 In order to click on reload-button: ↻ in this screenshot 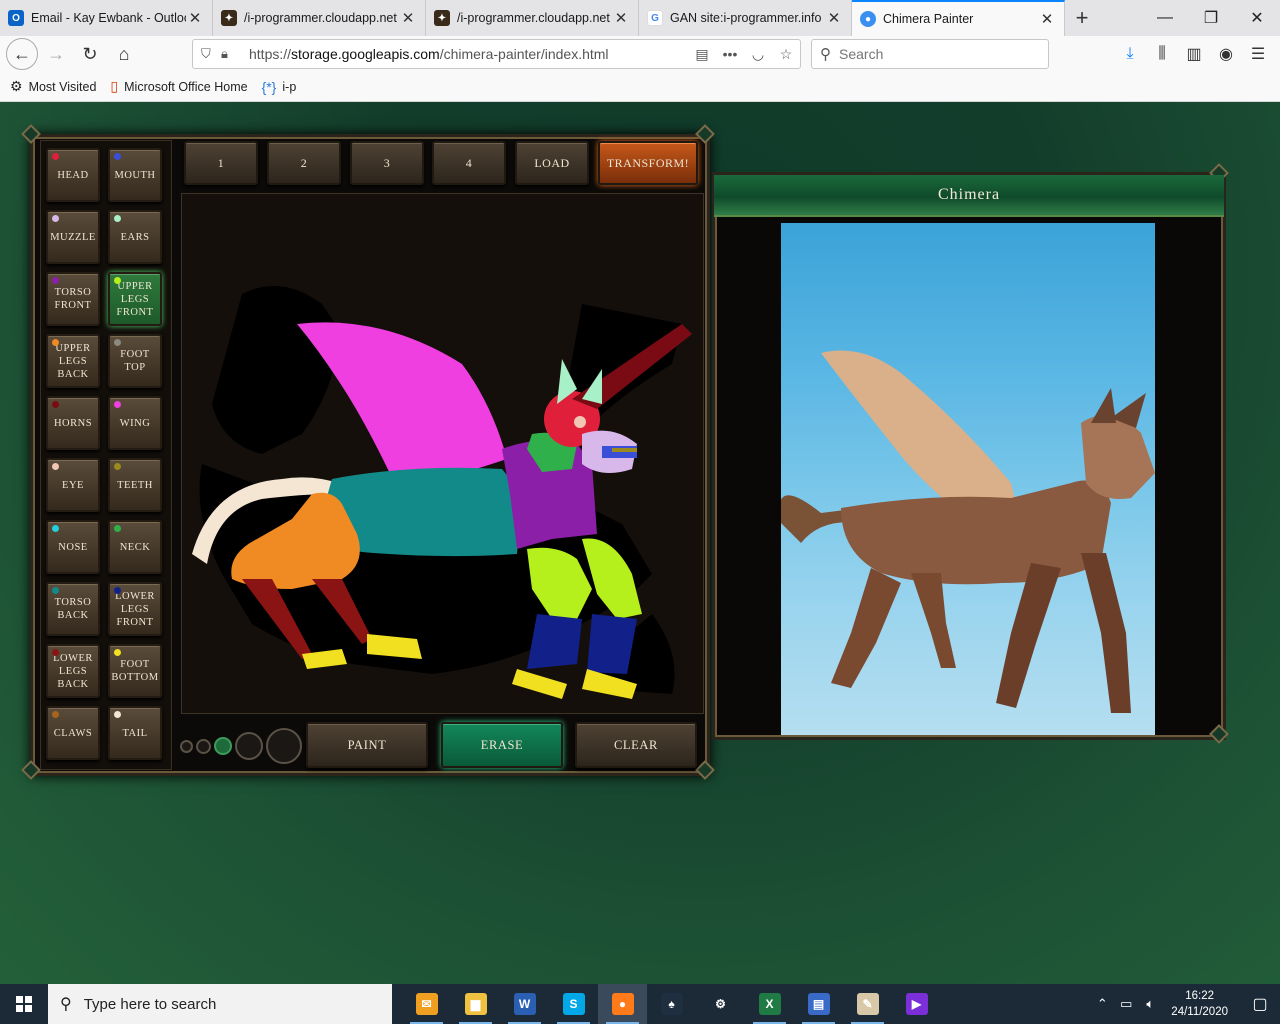, I will do `click(90, 54)`.